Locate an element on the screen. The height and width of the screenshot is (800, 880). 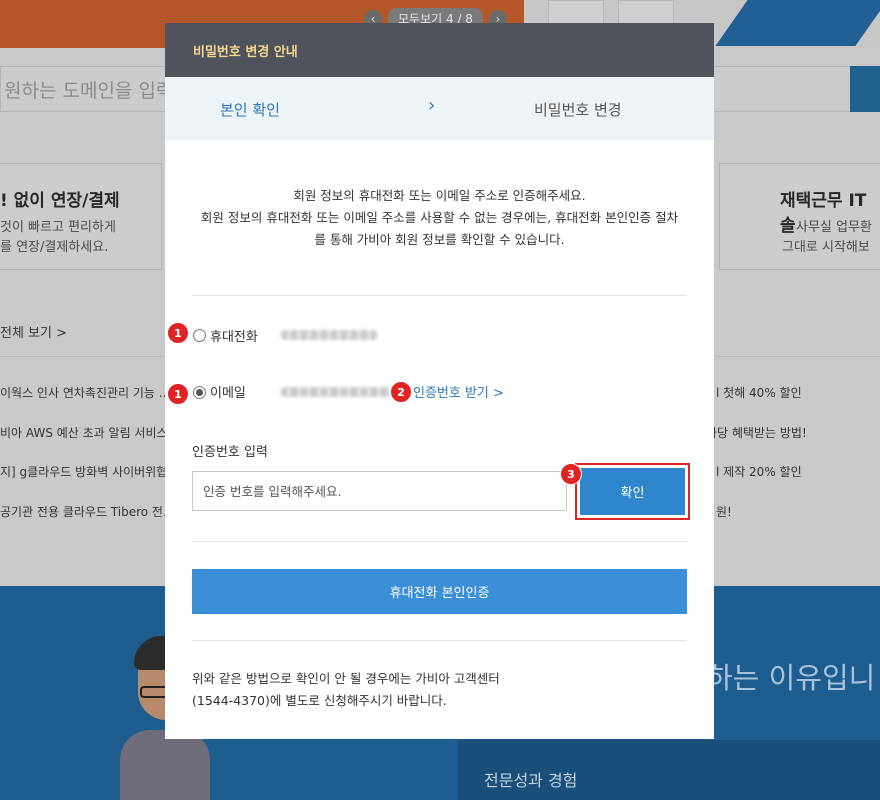
card-text: 를 연장/결제하세요. is located at coordinates (54, 247).